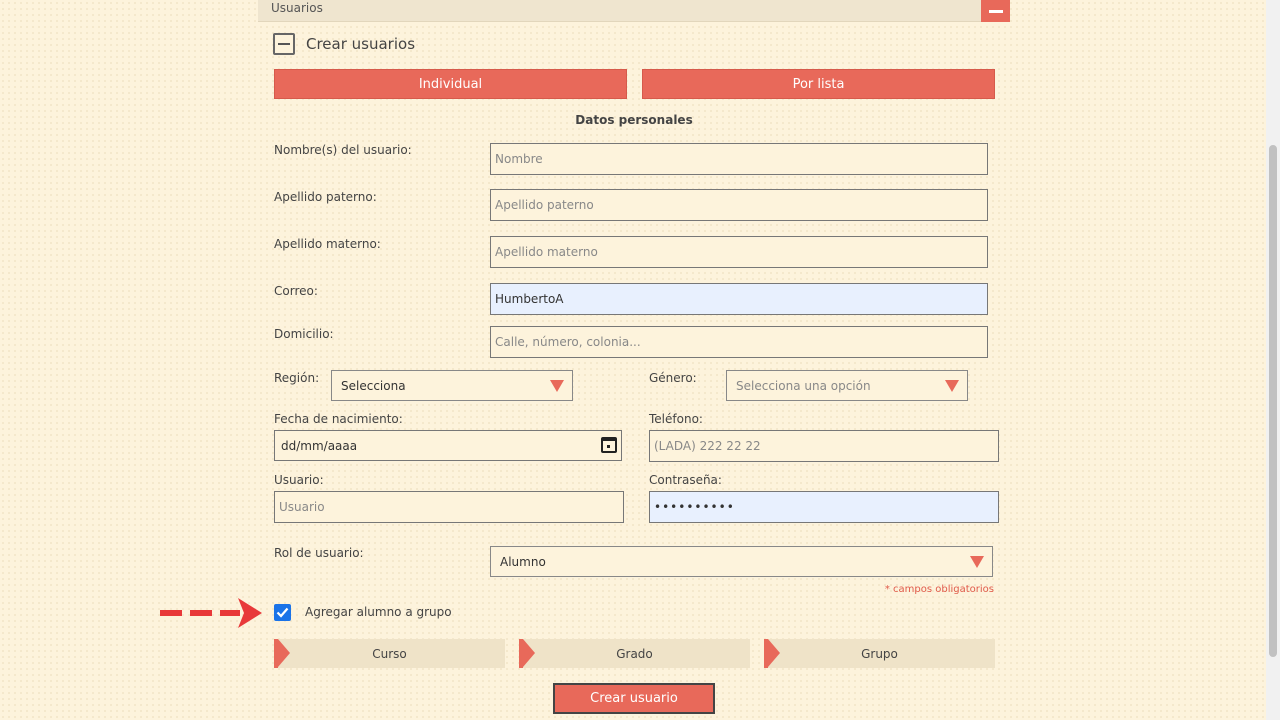 The height and width of the screenshot is (720, 1280). Describe the element at coordinates (818, 84) in the screenshot. I see `tab-por-lista: Por lista` at that location.